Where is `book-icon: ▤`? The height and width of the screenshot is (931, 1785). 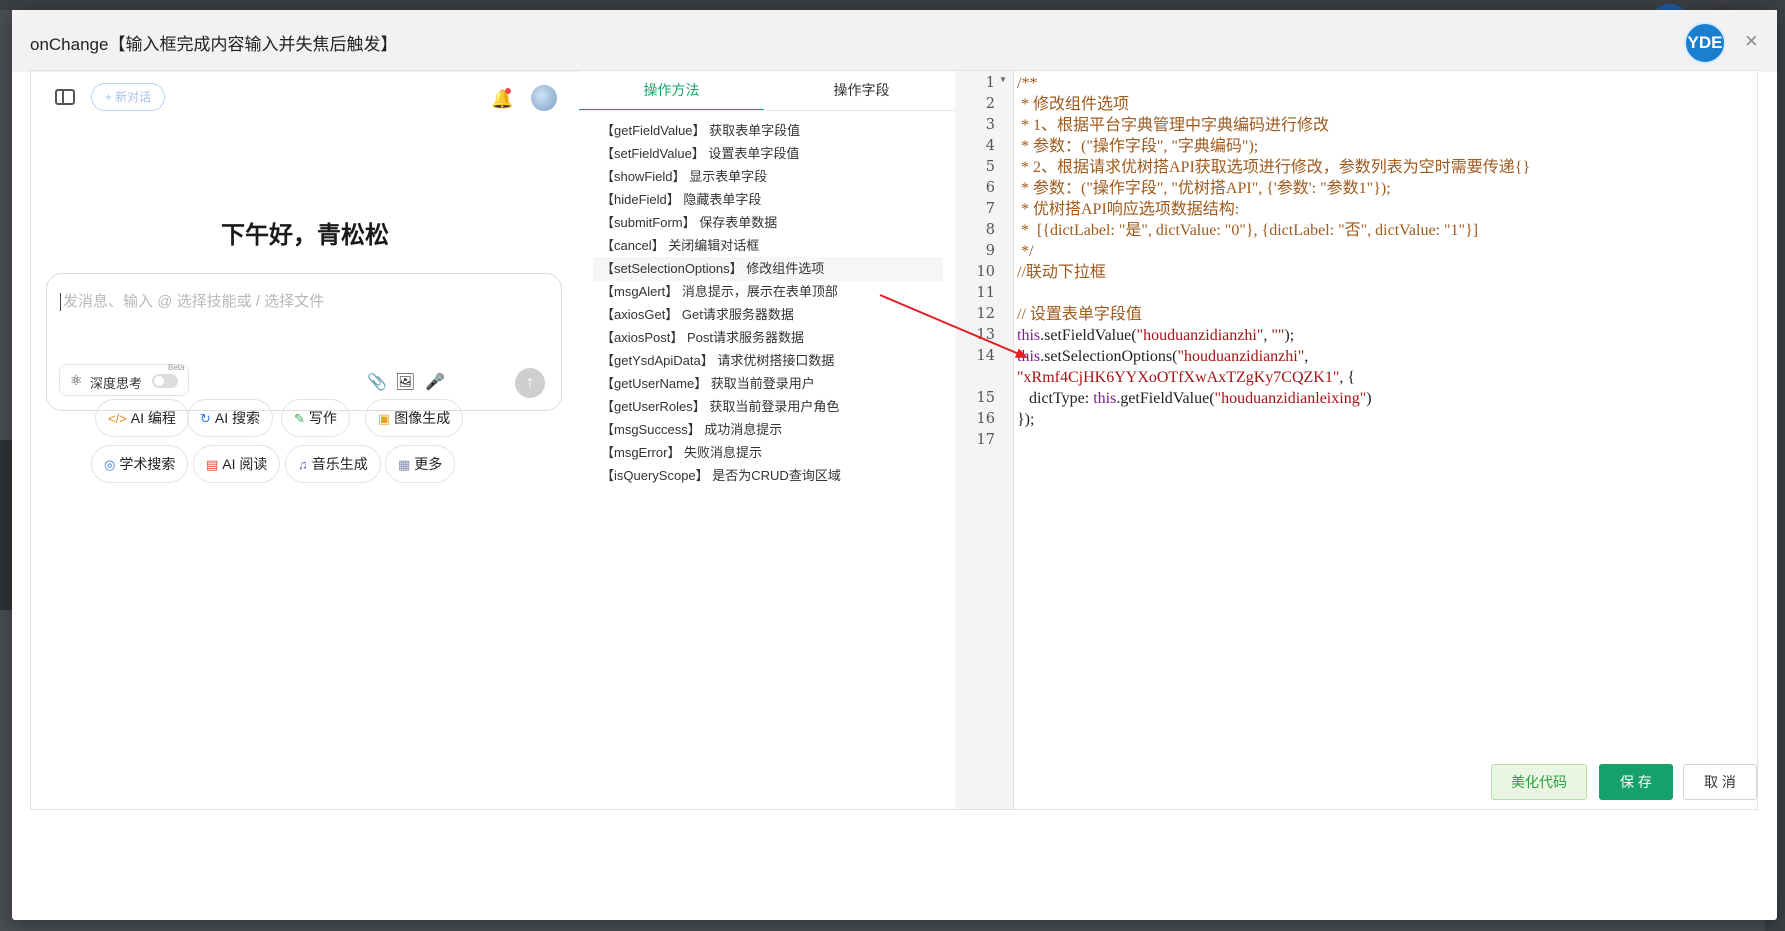 book-icon: ▤ is located at coordinates (212, 464).